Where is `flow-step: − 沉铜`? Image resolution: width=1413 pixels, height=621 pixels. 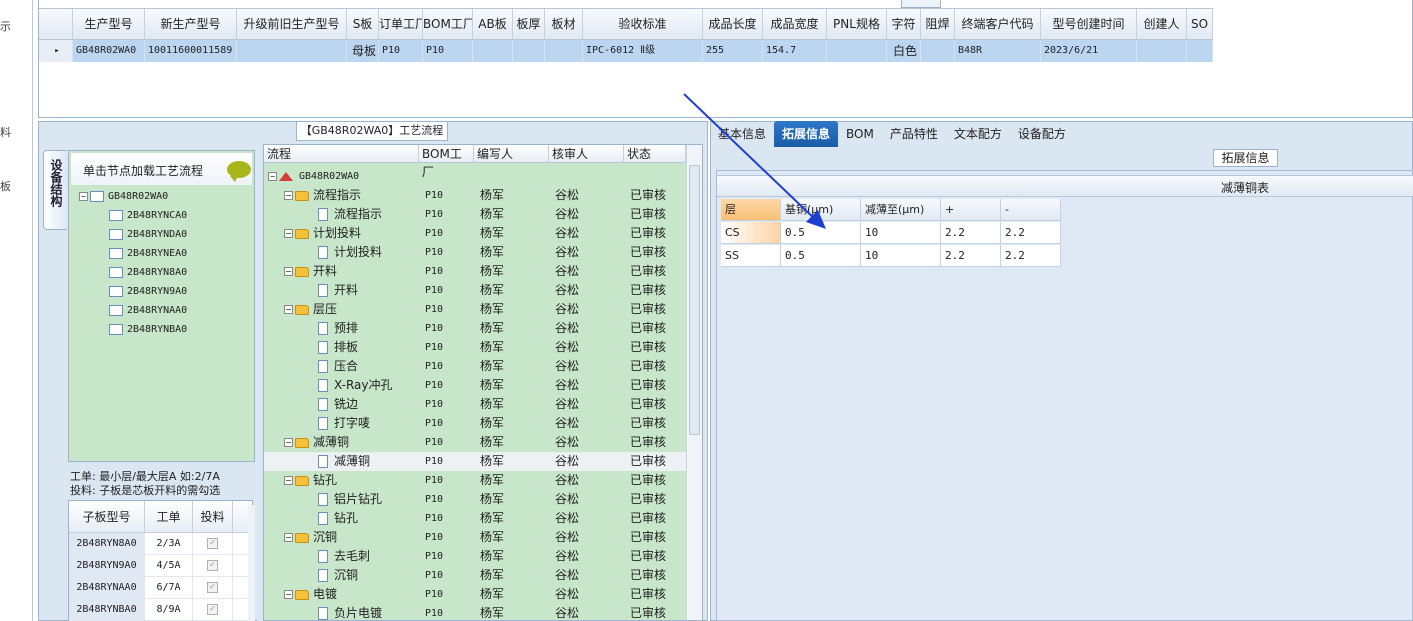 flow-step: − 沉铜 is located at coordinates (310, 537).